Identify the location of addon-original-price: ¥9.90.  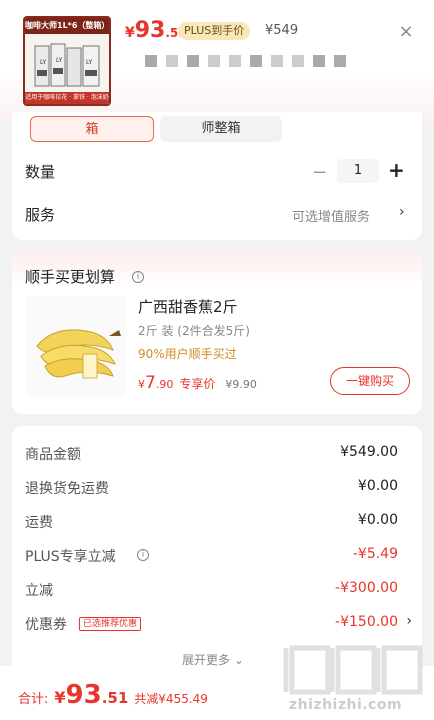
(241, 384).